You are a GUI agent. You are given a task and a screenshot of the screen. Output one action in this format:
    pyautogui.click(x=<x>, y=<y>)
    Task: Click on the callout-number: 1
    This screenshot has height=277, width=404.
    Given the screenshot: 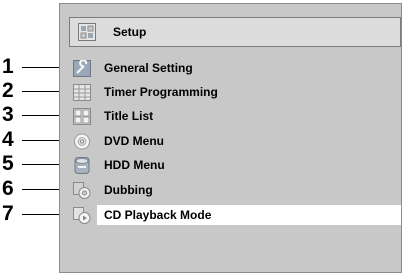 What is the action you would take?
    pyautogui.click(x=8, y=66)
    